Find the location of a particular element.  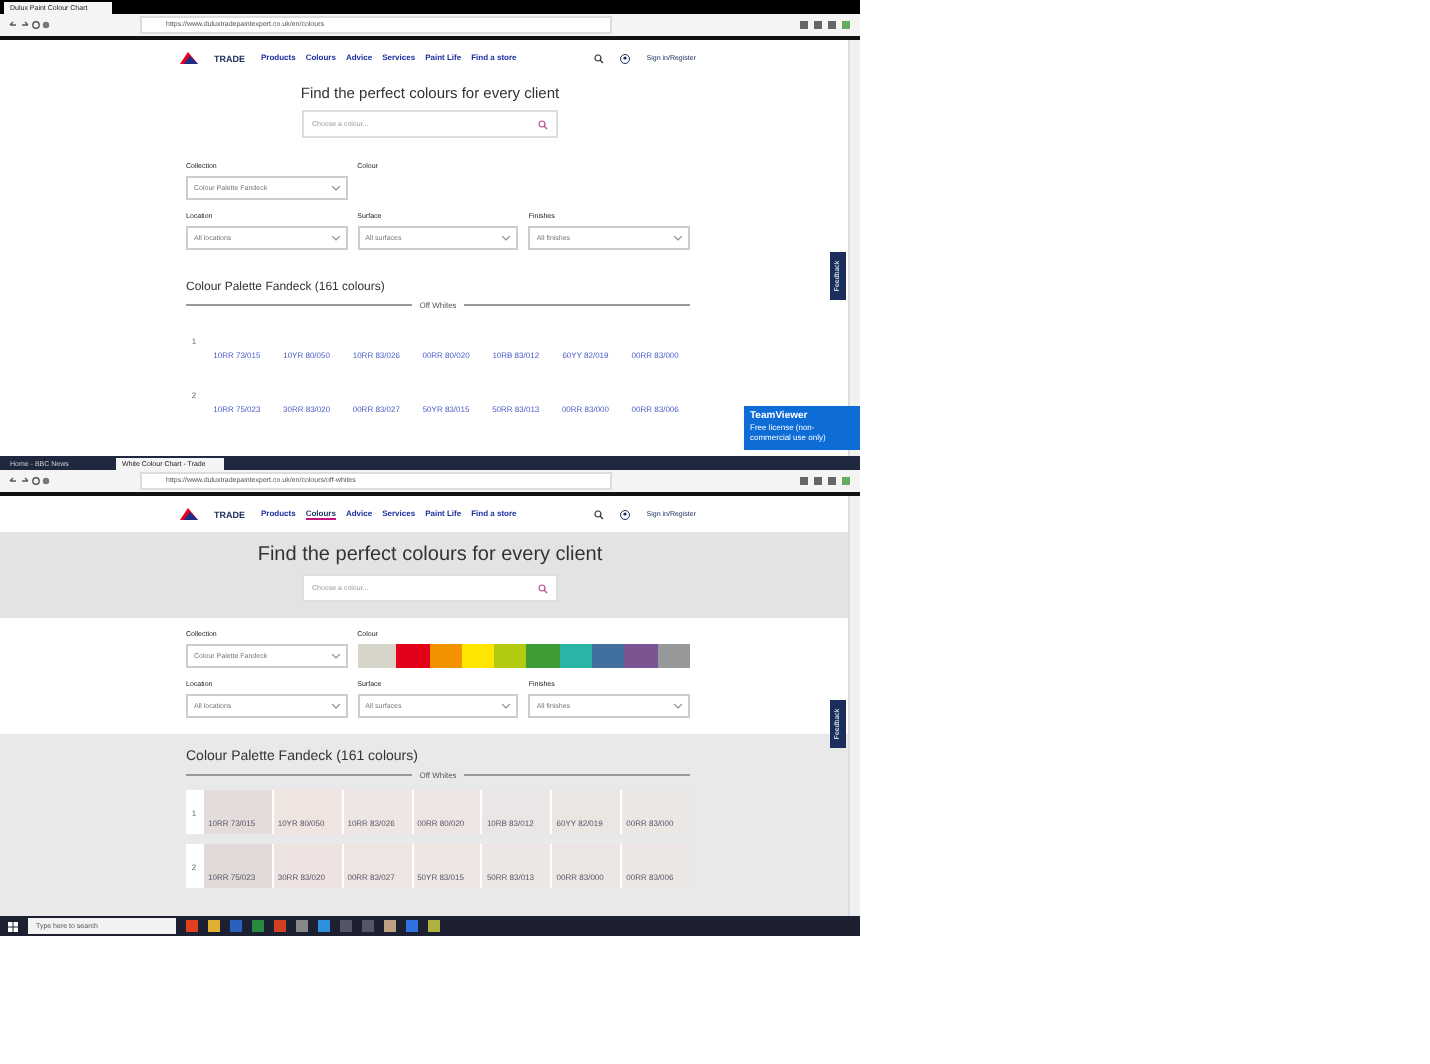

windows-start-icon is located at coordinates (13, 926).